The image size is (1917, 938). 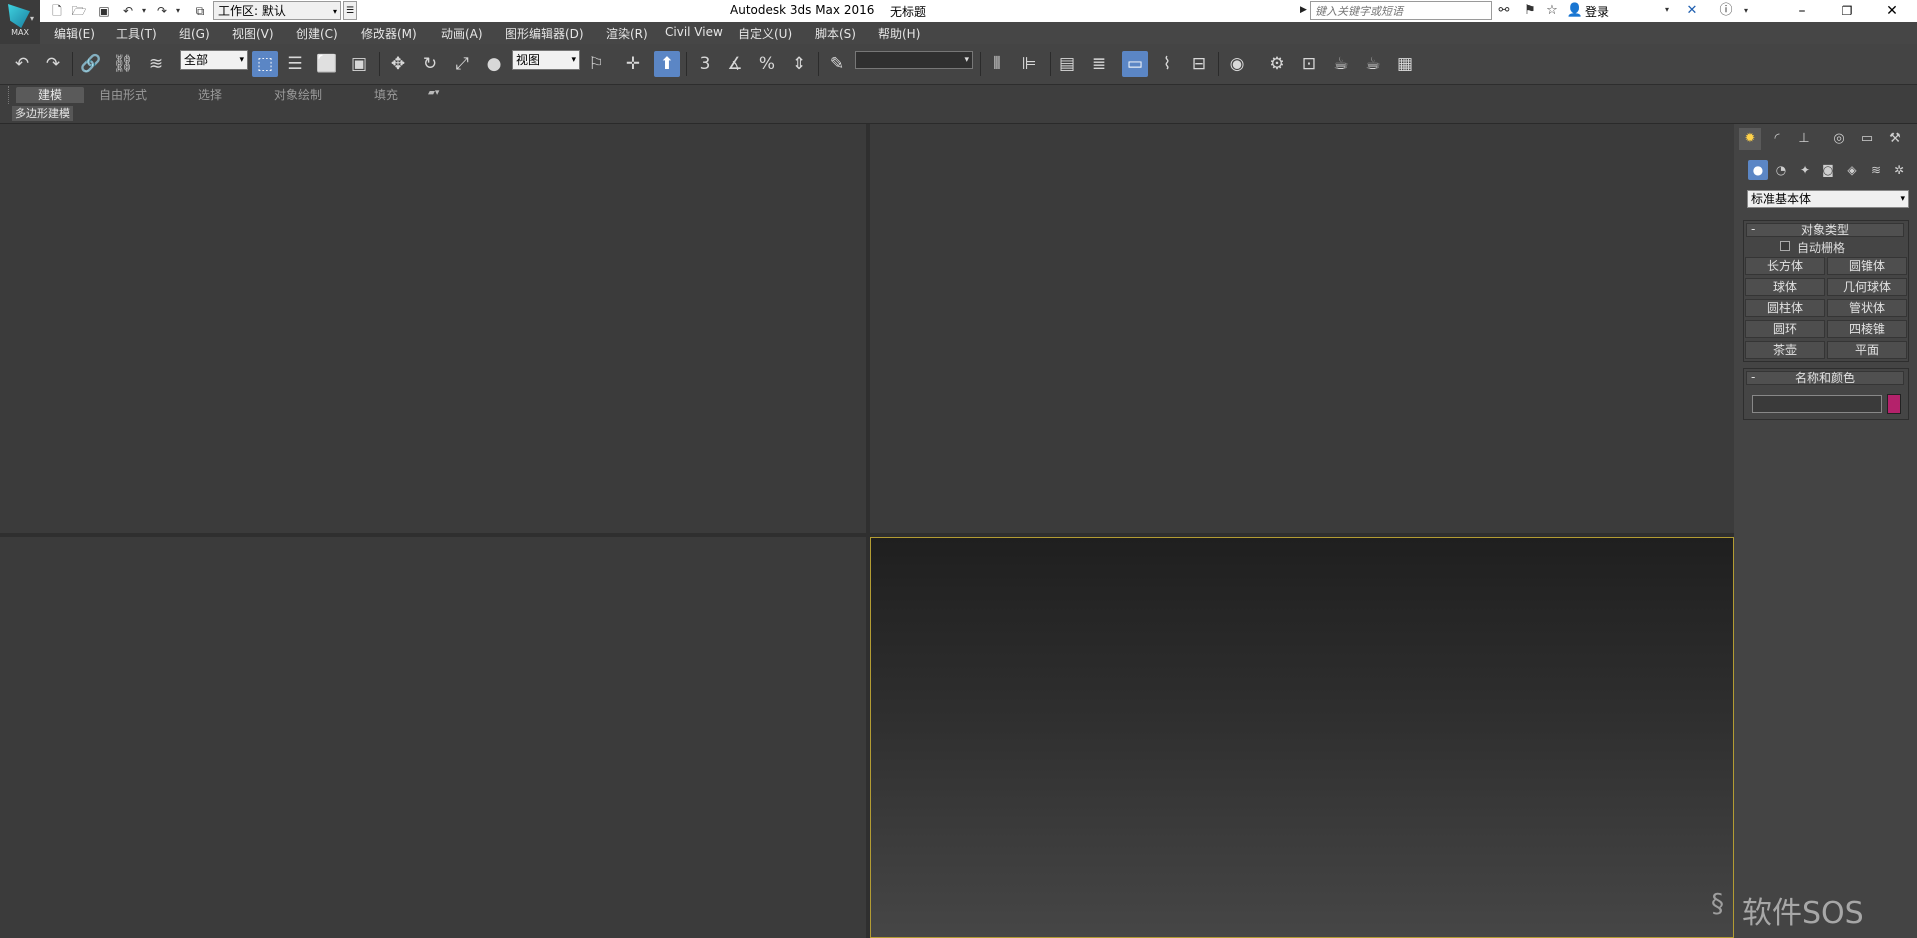 What do you see at coordinates (1309, 64) in the screenshot?
I see `rendered-frame-window-icon: ⊡` at bounding box center [1309, 64].